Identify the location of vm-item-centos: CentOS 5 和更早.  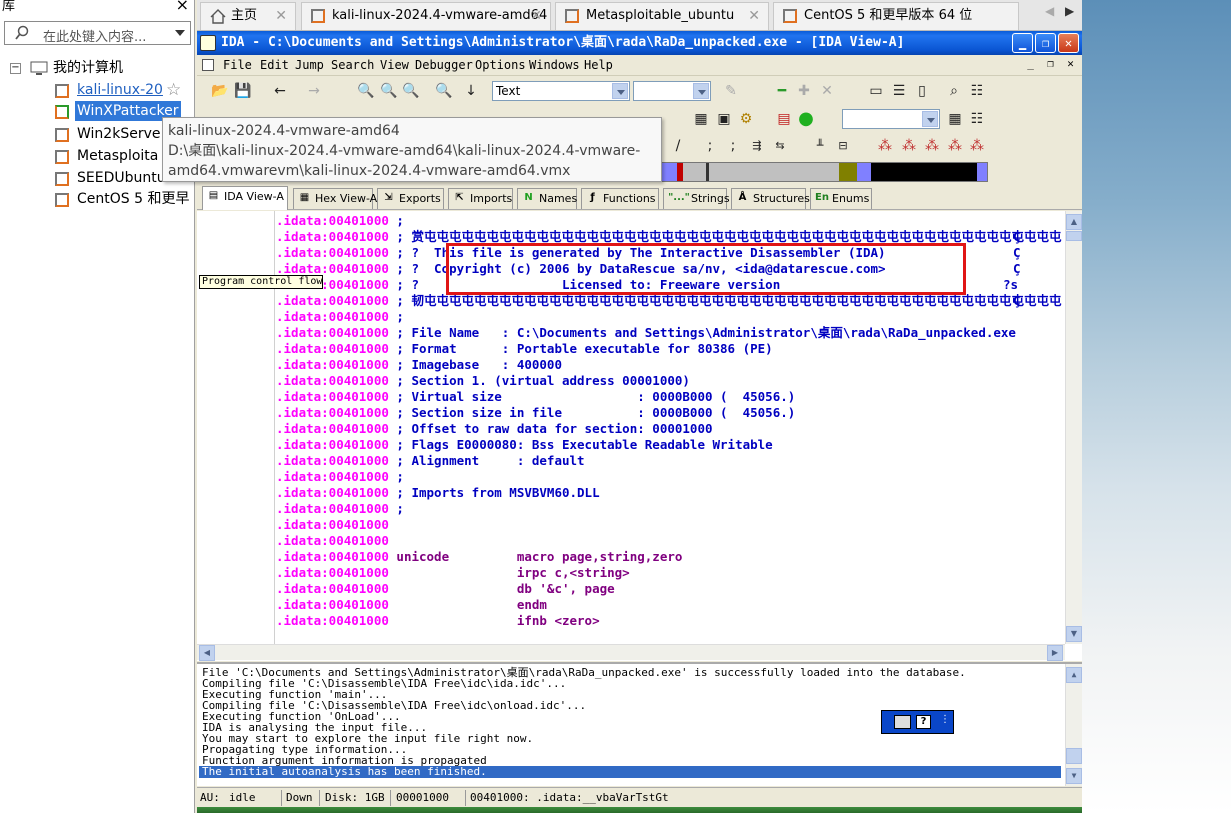
(95, 199).